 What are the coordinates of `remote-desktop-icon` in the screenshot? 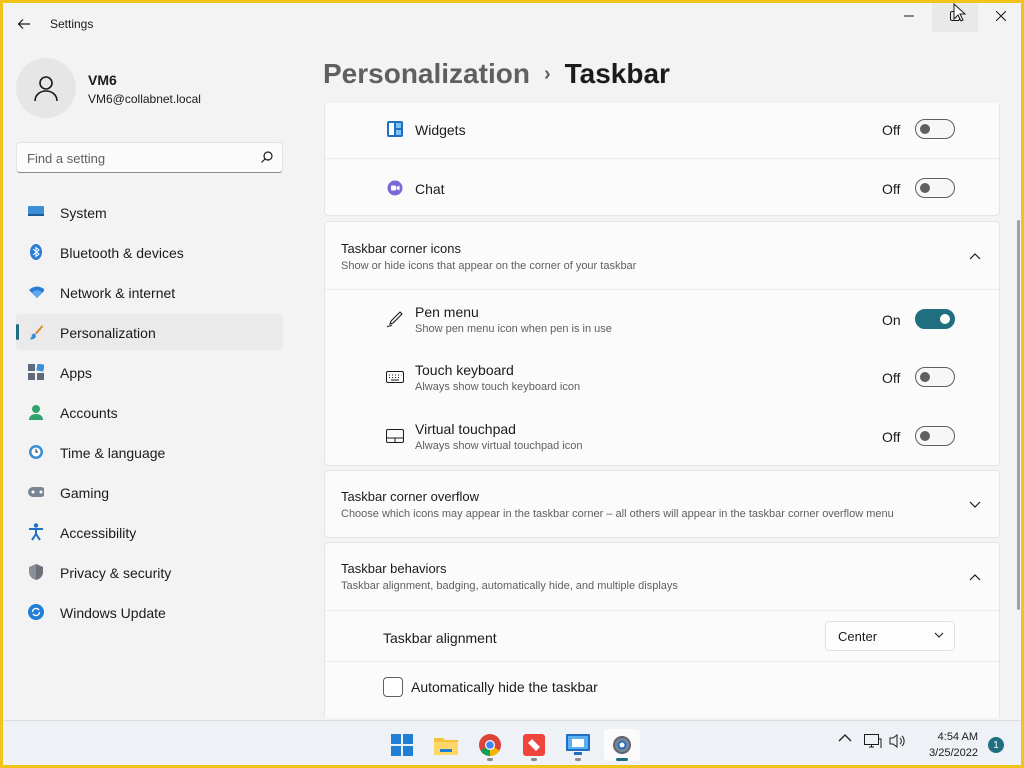 It's located at (578, 744).